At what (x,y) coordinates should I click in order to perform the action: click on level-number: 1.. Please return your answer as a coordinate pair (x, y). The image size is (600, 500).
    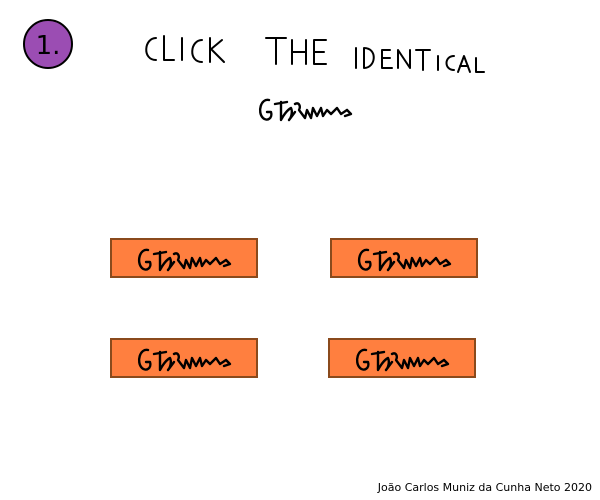
    Looking at the image, I should click on (48, 46).